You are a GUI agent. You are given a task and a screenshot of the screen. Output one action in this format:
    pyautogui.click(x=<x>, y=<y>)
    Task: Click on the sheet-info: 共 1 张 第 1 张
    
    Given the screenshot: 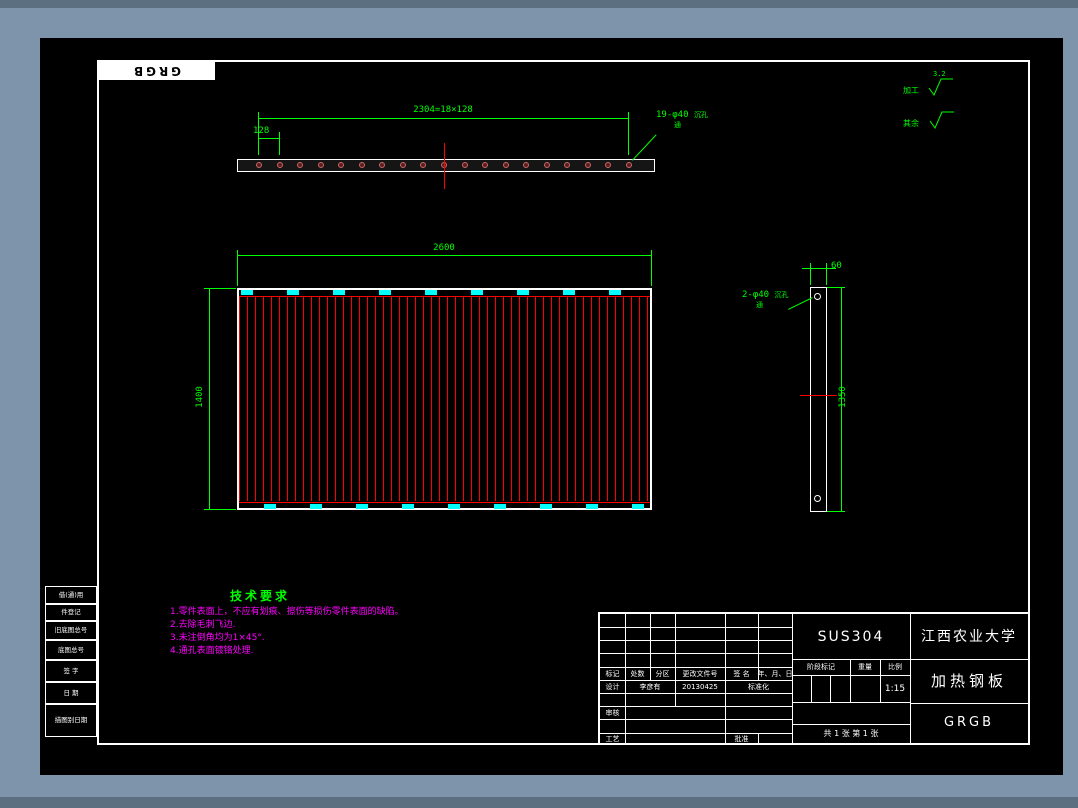 What is the action you would take?
    pyautogui.click(x=851, y=733)
    